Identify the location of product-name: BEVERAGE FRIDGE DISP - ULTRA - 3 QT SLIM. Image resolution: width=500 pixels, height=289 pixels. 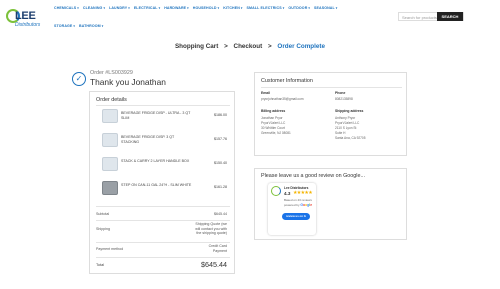
(157, 116).